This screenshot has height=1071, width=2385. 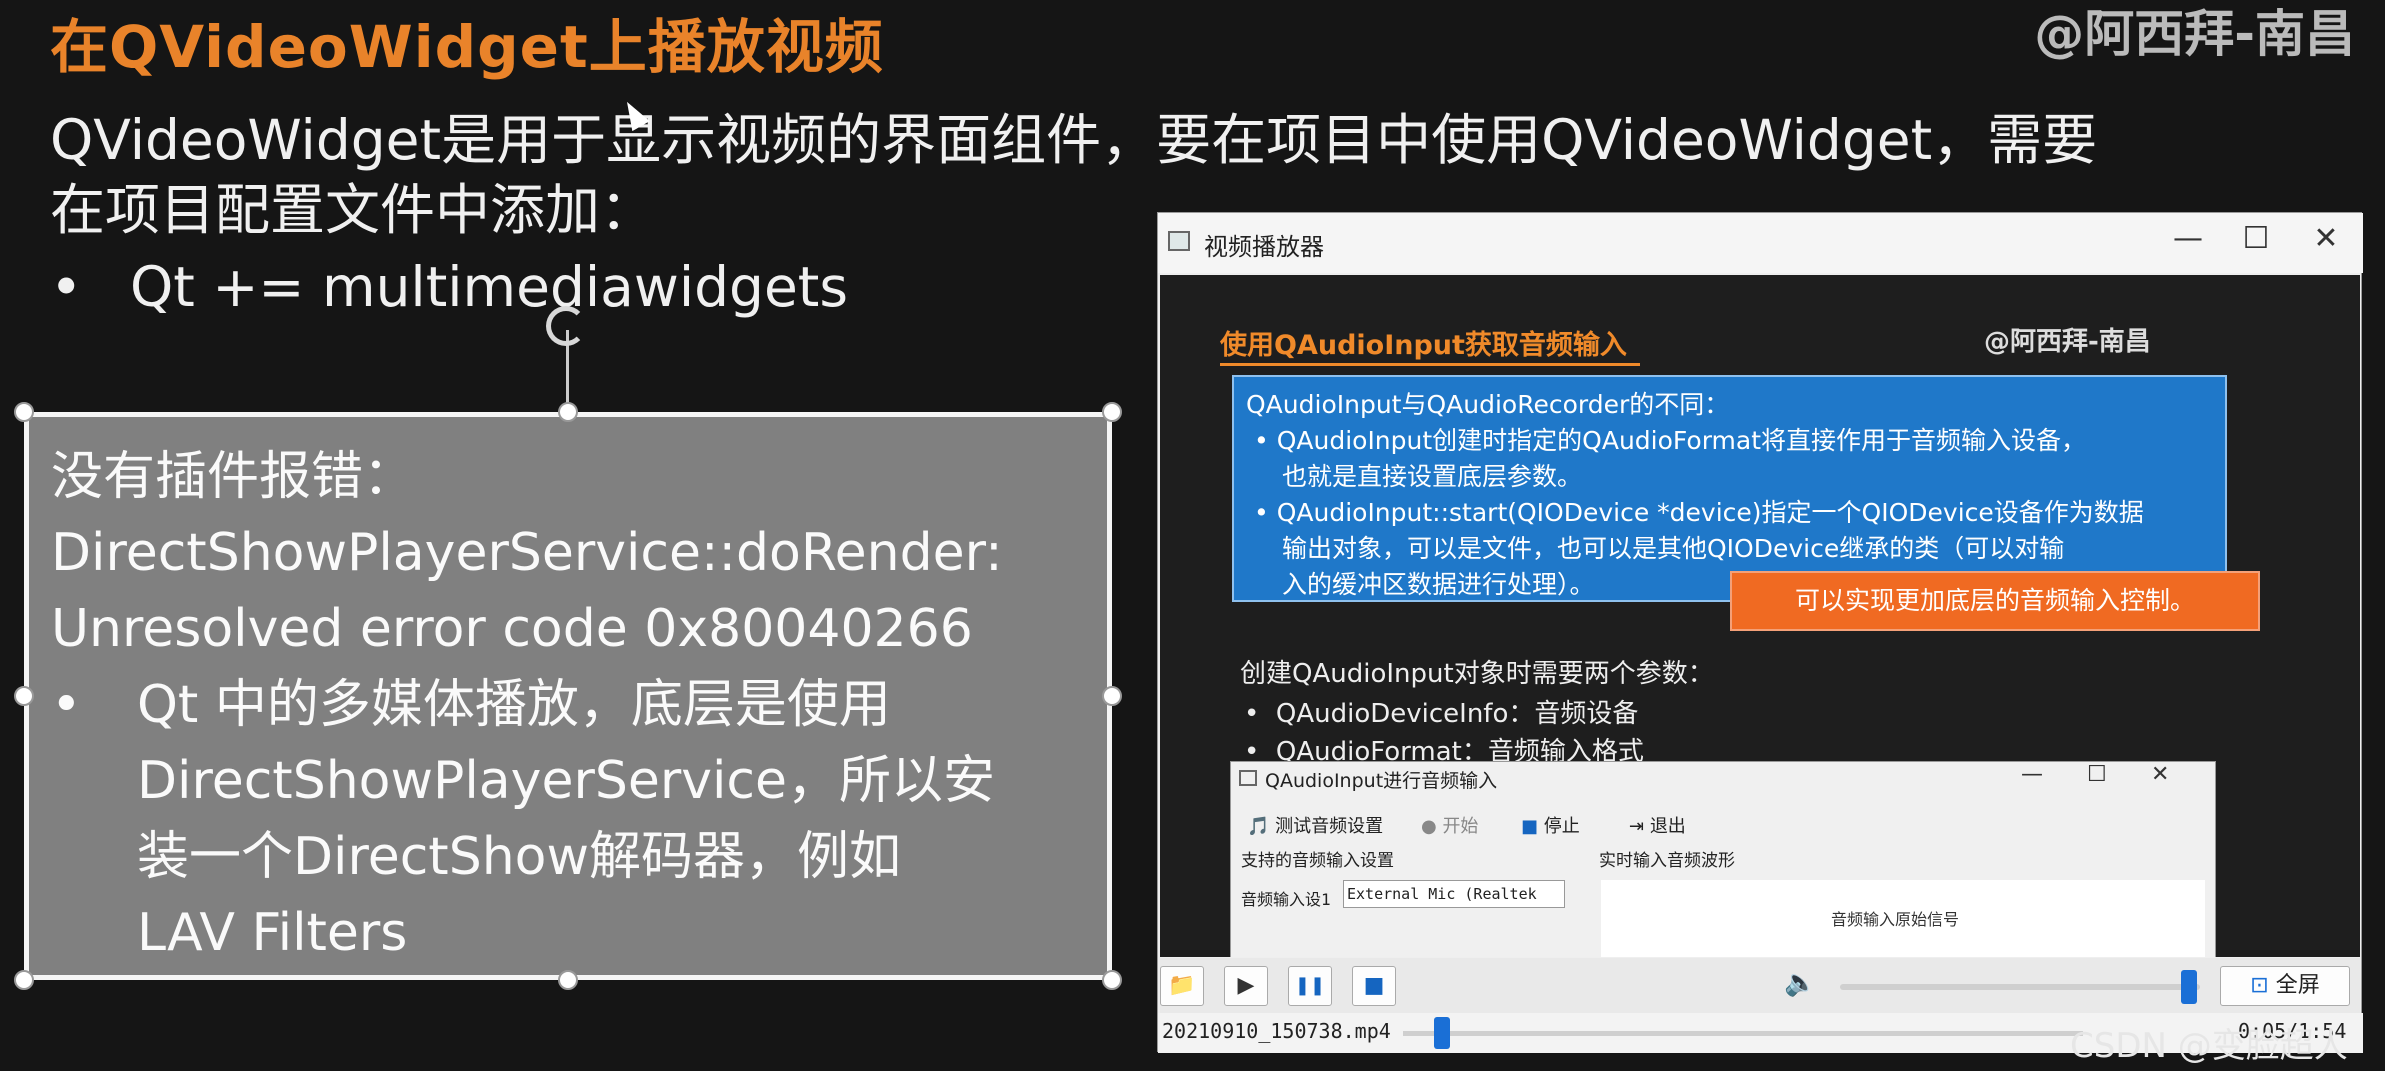 I want to click on watermark-top: @阿西拜-南昌, so click(x=2194, y=34).